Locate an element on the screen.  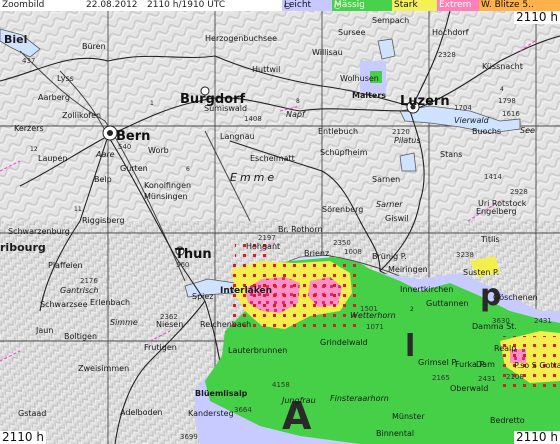
place-label: Entlebuch is located at coordinates (338, 131).